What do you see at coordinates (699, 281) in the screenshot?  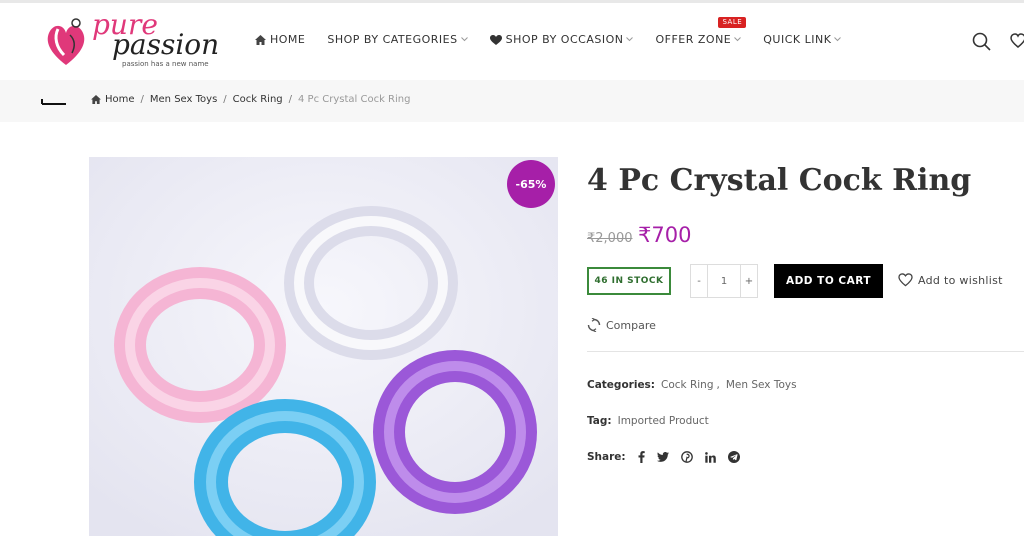 I see `quantity-decrease-button: -` at bounding box center [699, 281].